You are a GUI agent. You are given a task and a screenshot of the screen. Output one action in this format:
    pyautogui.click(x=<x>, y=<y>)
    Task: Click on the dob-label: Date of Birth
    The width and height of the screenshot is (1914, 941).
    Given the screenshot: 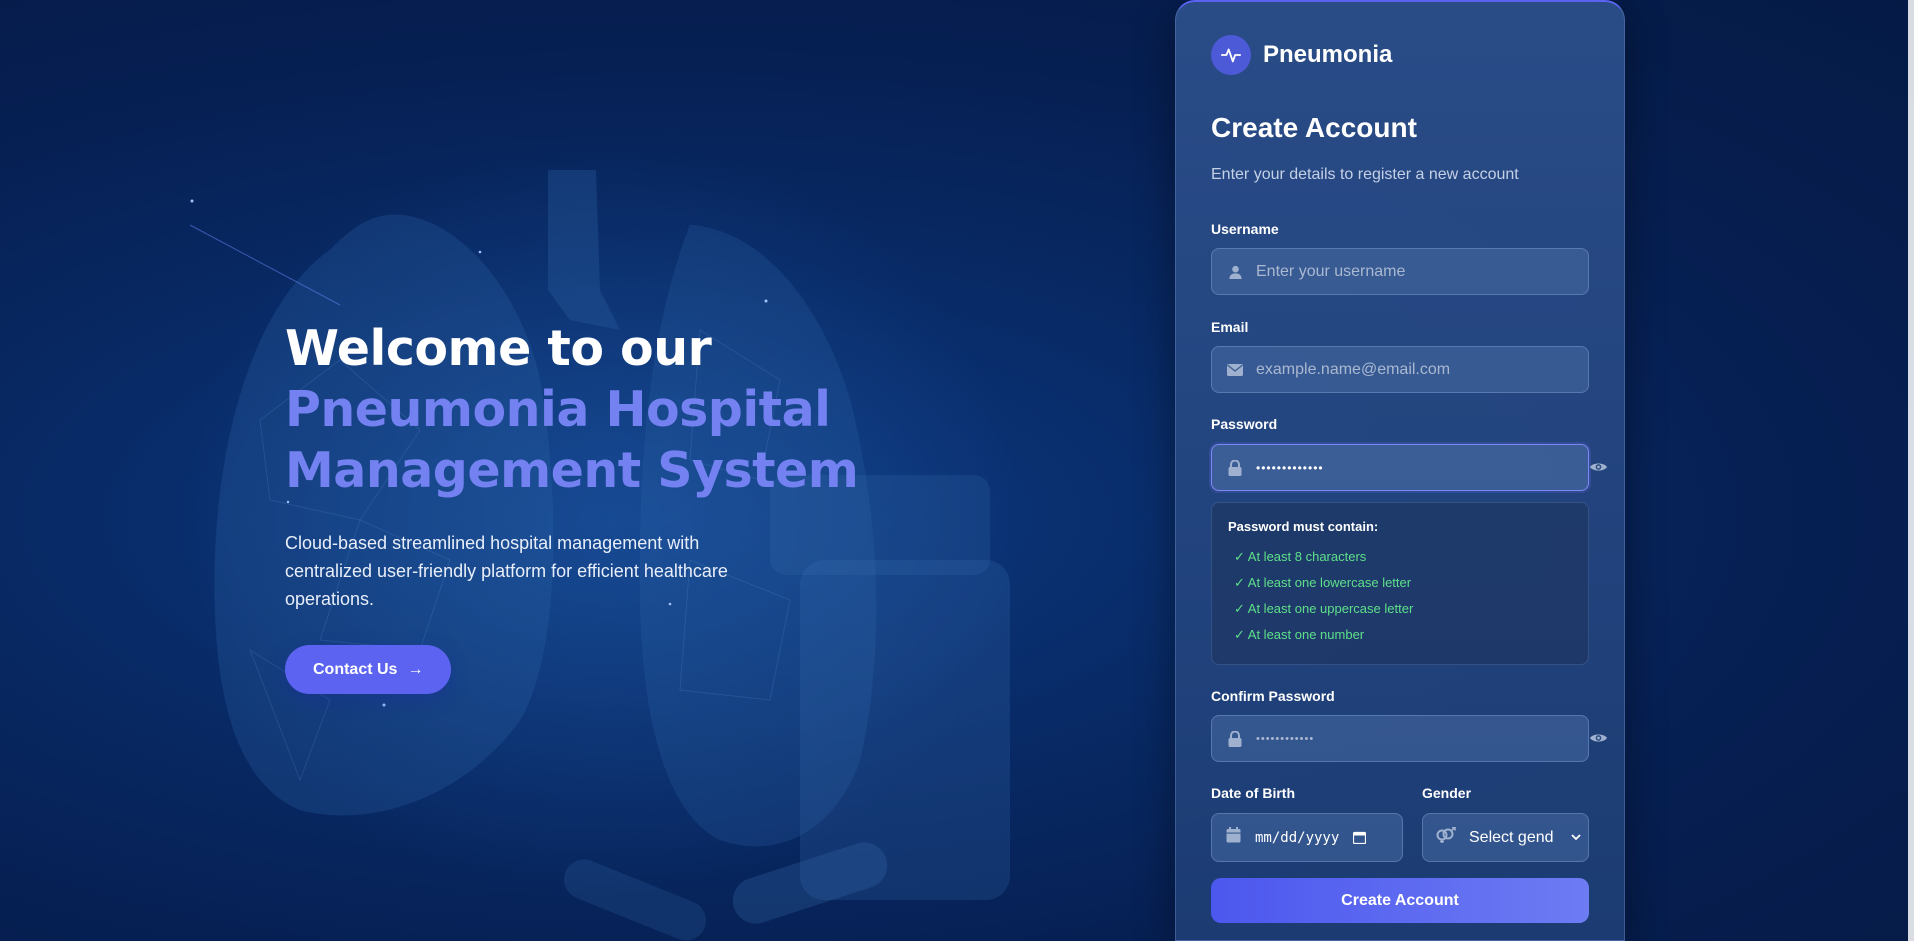 What is the action you would take?
    pyautogui.click(x=1253, y=793)
    